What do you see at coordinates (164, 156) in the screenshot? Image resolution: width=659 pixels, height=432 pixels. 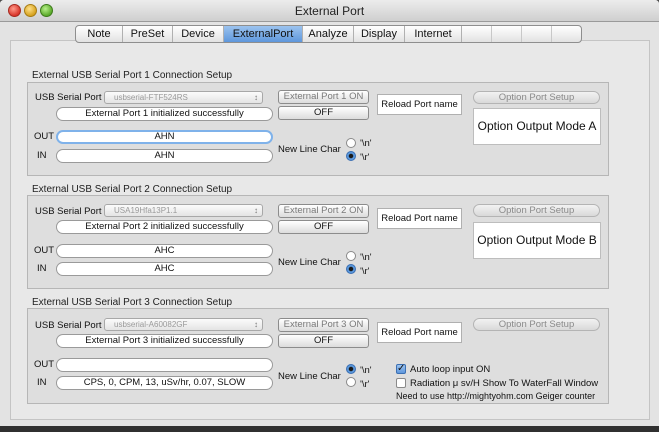 I see `port1-in-input: AHN` at bounding box center [164, 156].